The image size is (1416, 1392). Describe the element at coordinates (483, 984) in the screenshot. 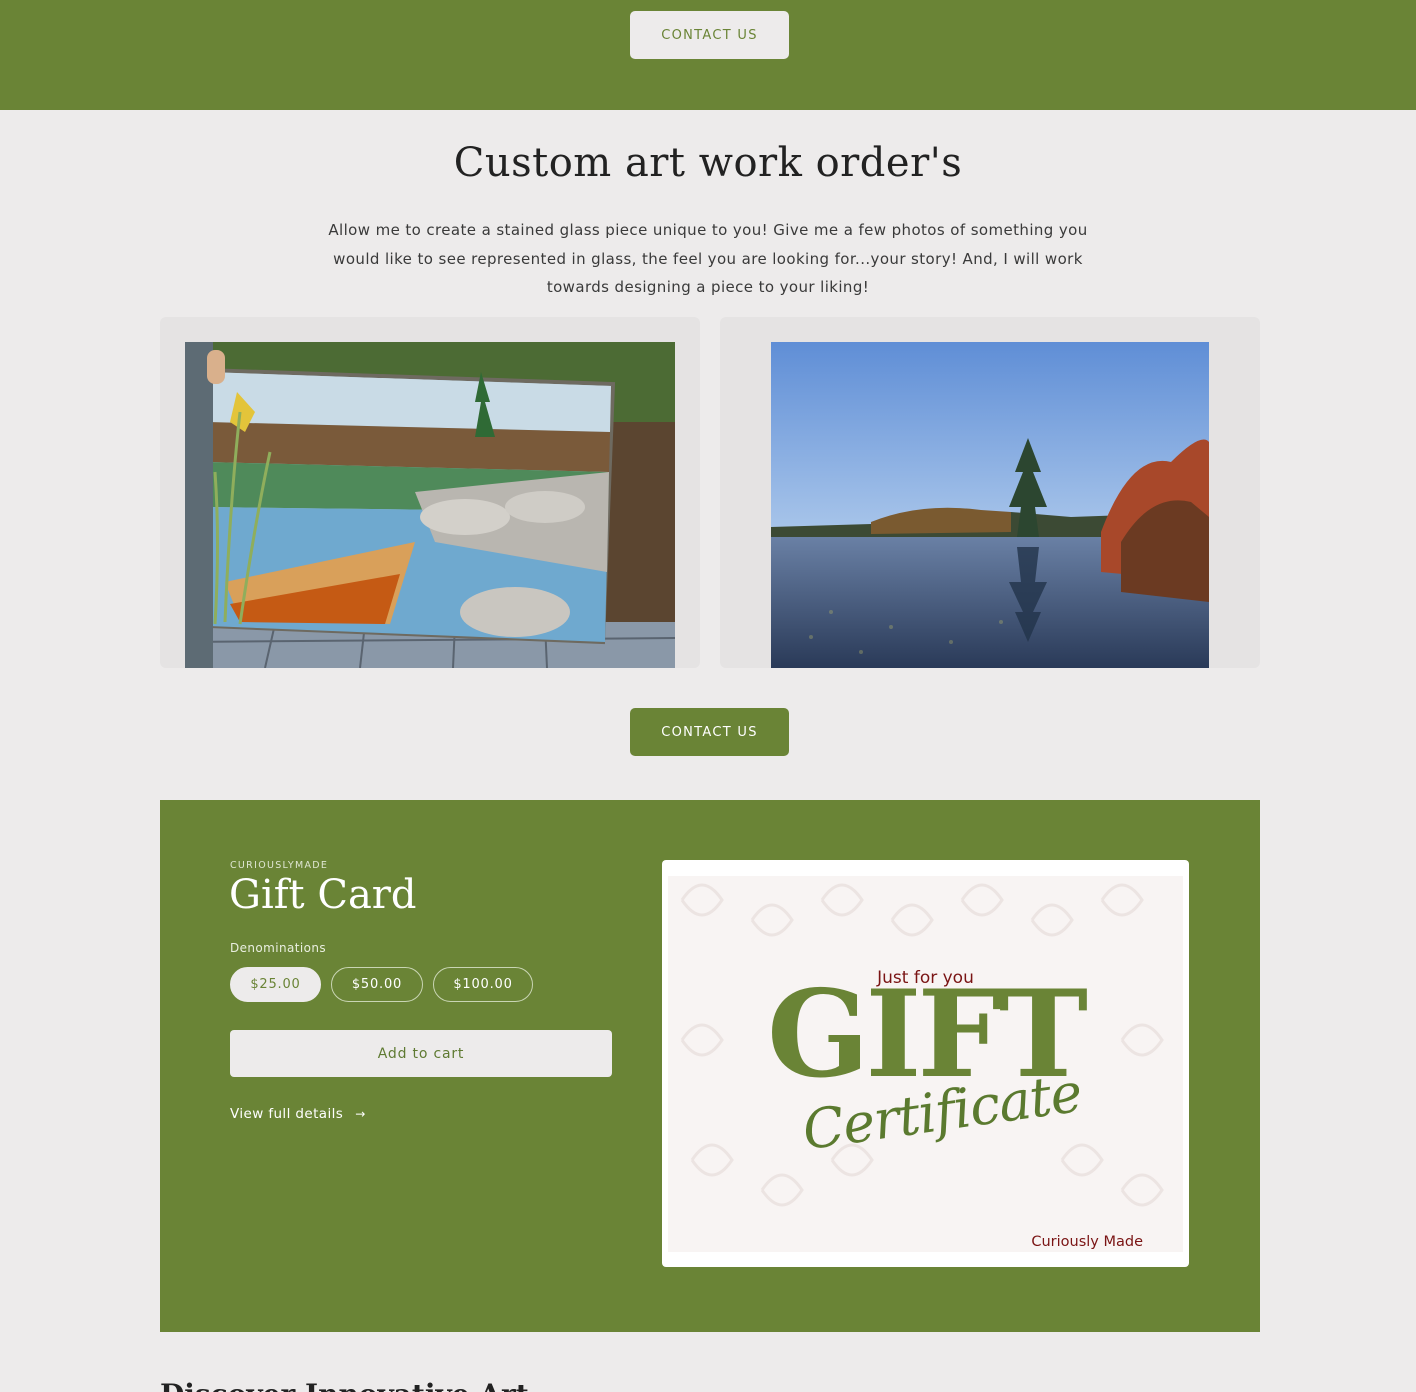

I see `denomination-option-100: $100.00` at that location.